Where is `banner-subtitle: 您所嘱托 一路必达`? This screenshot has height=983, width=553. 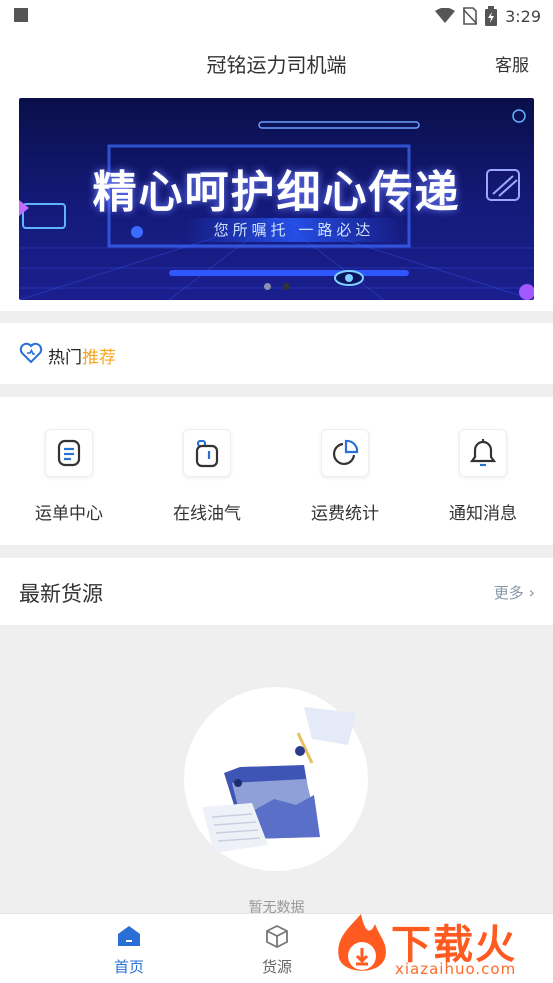 banner-subtitle: 您所嘱托 一路必达 is located at coordinates (294, 230).